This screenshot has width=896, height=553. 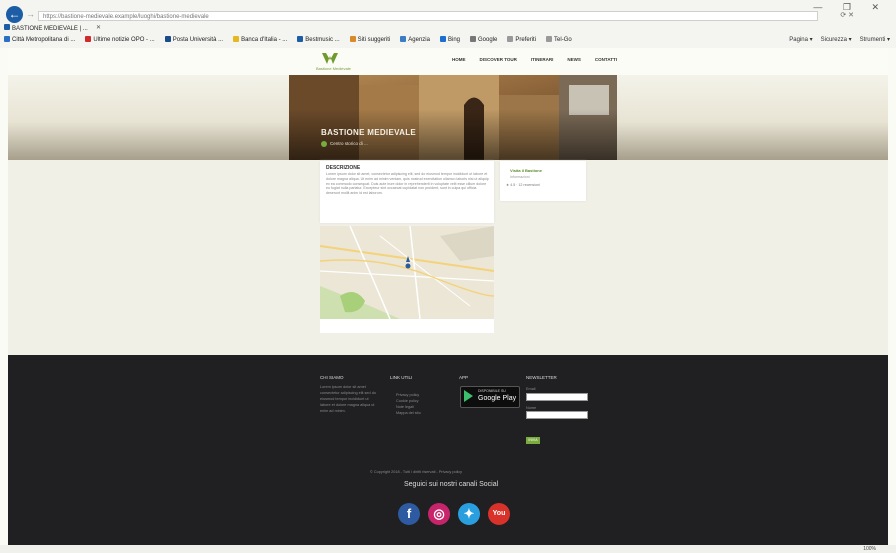 What do you see at coordinates (401, 377) in the screenshot?
I see `footer-links-title: LINK UTILI` at bounding box center [401, 377].